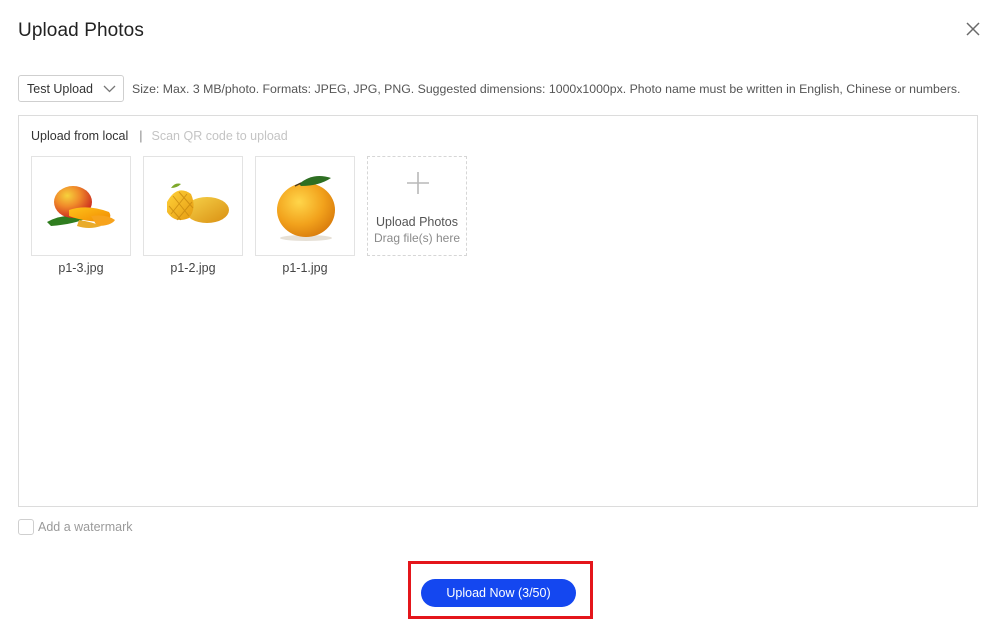 This screenshot has height=644, width=996. What do you see at coordinates (498, 593) in the screenshot?
I see `upload-now-button: Upload Now (3/50)` at bounding box center [498, 593].